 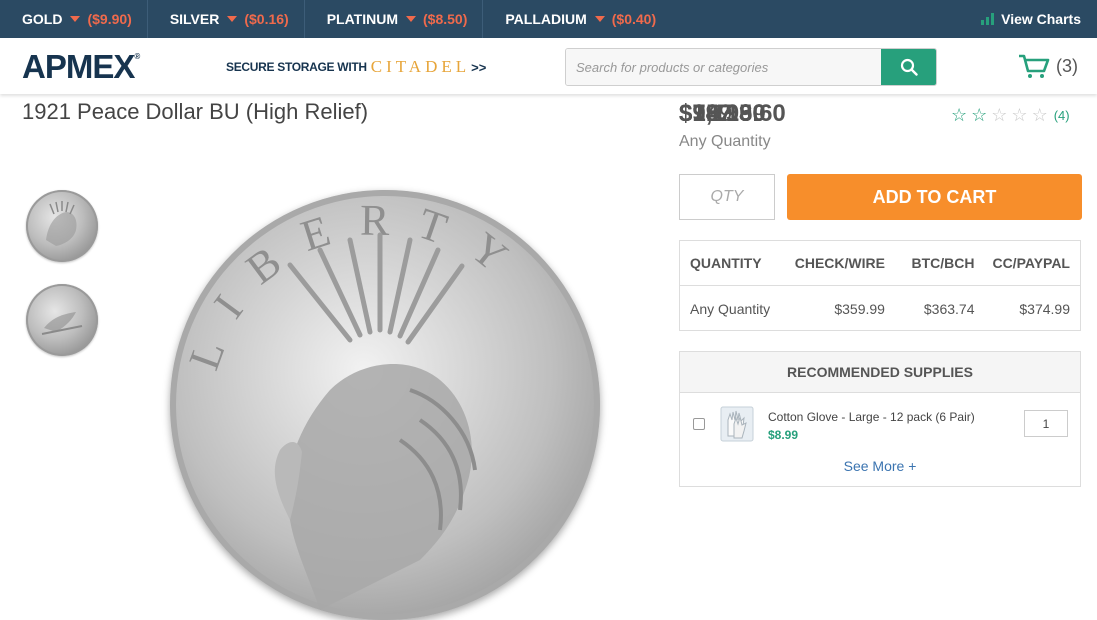 I want to click on ticker-change: ($0.16), so click(x=258, y=19).